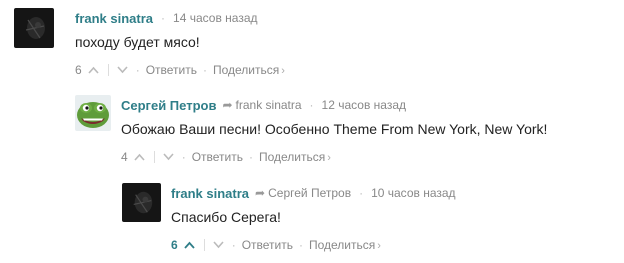  I want to click on timestamp: 12 часов назад, so click(364, 105).